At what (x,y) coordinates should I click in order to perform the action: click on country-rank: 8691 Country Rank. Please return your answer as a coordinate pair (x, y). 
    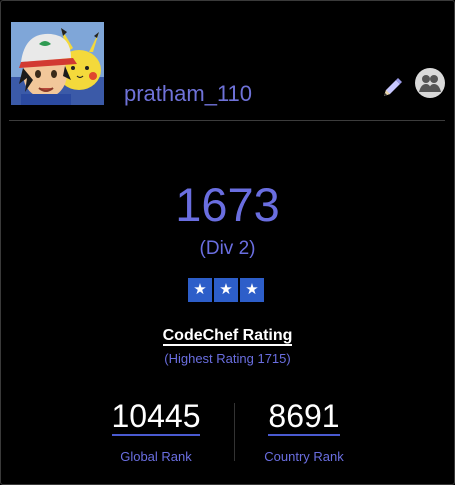
    Looking at the image, I should click on (304, 431).